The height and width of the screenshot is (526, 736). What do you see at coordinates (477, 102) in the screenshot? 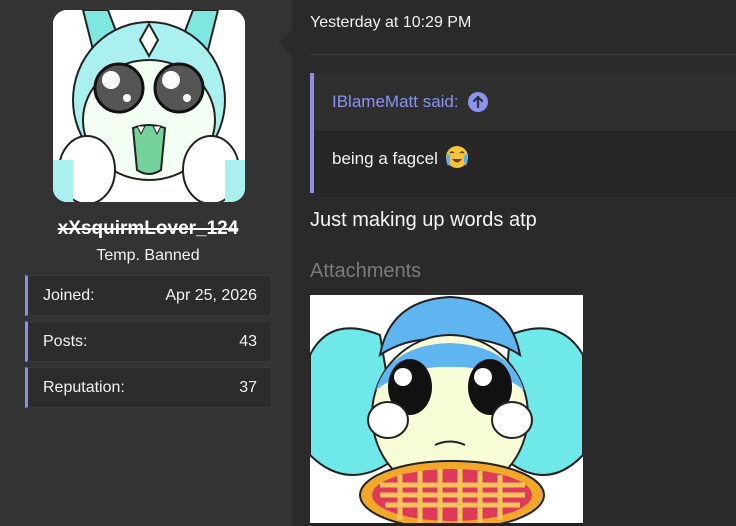
I see `arrow-up-circle-icon` at bounding box center [477, 102].